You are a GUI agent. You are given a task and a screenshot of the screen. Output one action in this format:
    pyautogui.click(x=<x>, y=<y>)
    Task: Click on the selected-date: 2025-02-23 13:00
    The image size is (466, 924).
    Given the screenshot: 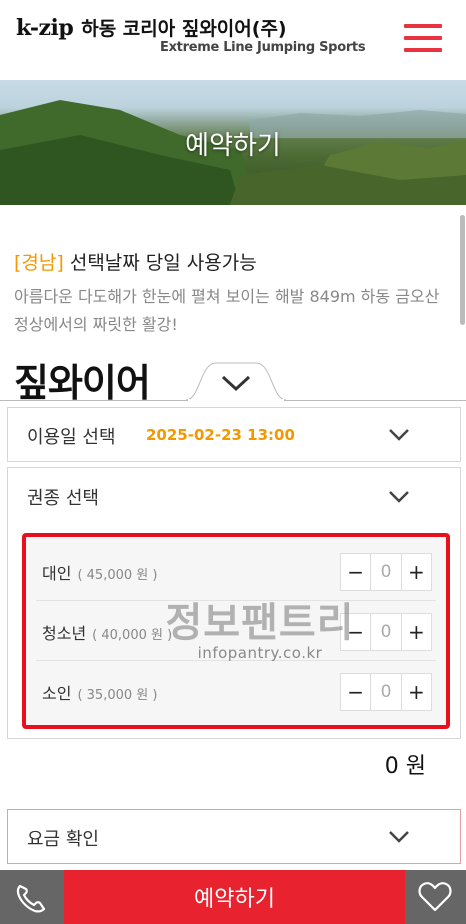 What is the action you would take?
    pyautogui.click(x=220, y=435)
    